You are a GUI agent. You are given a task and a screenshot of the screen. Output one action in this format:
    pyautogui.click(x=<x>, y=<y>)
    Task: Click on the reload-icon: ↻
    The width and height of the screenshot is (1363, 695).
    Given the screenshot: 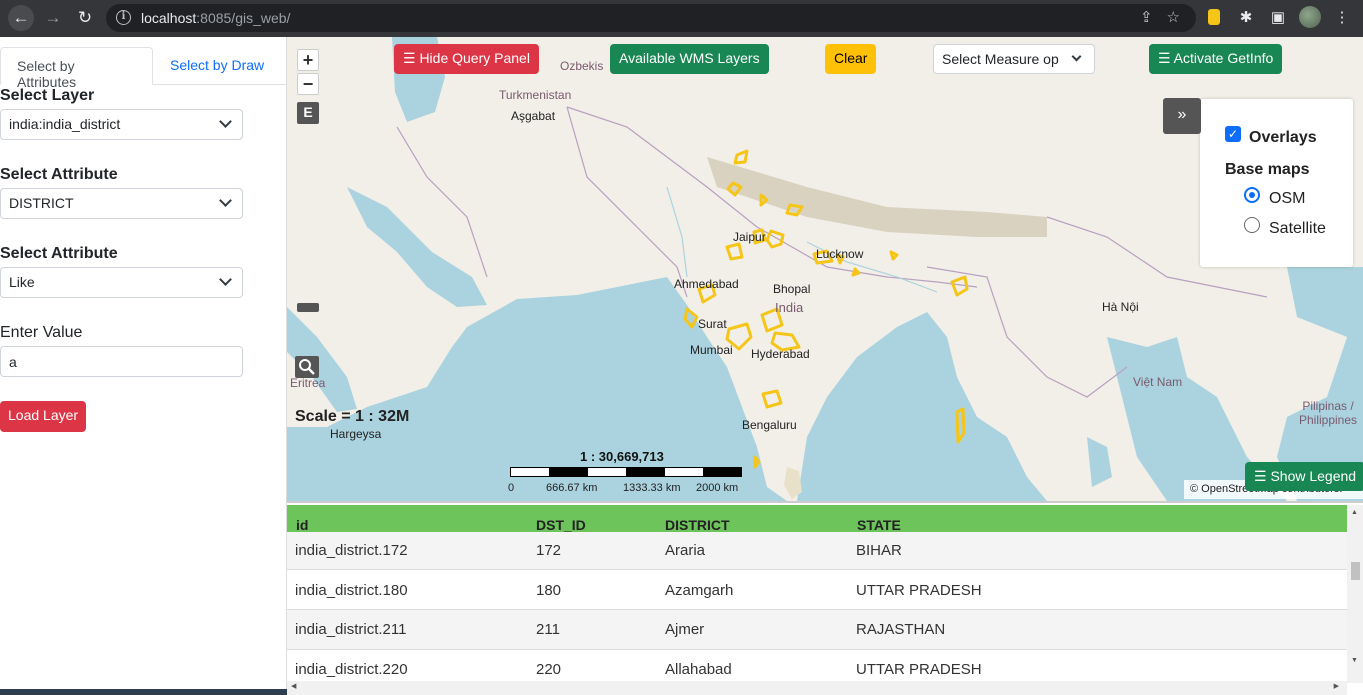 What is the action you would take?
    pyautogui.click(x=85, y=18)
    